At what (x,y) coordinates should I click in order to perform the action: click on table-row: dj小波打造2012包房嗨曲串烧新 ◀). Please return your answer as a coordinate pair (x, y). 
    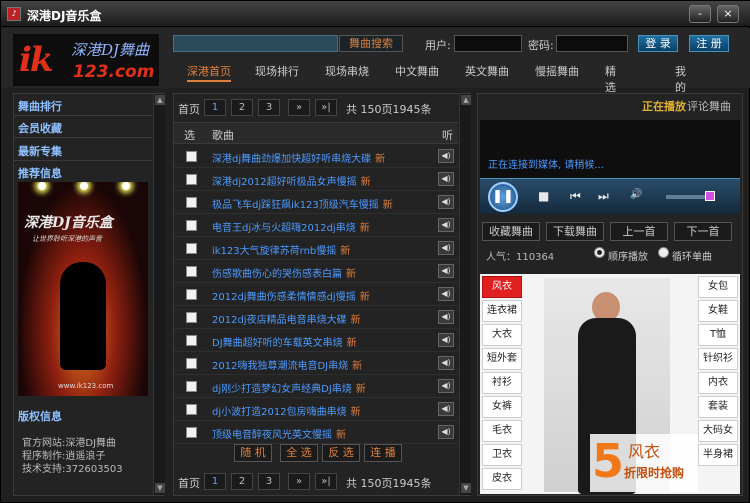
    Looking at the image, I should click on (316, 409).